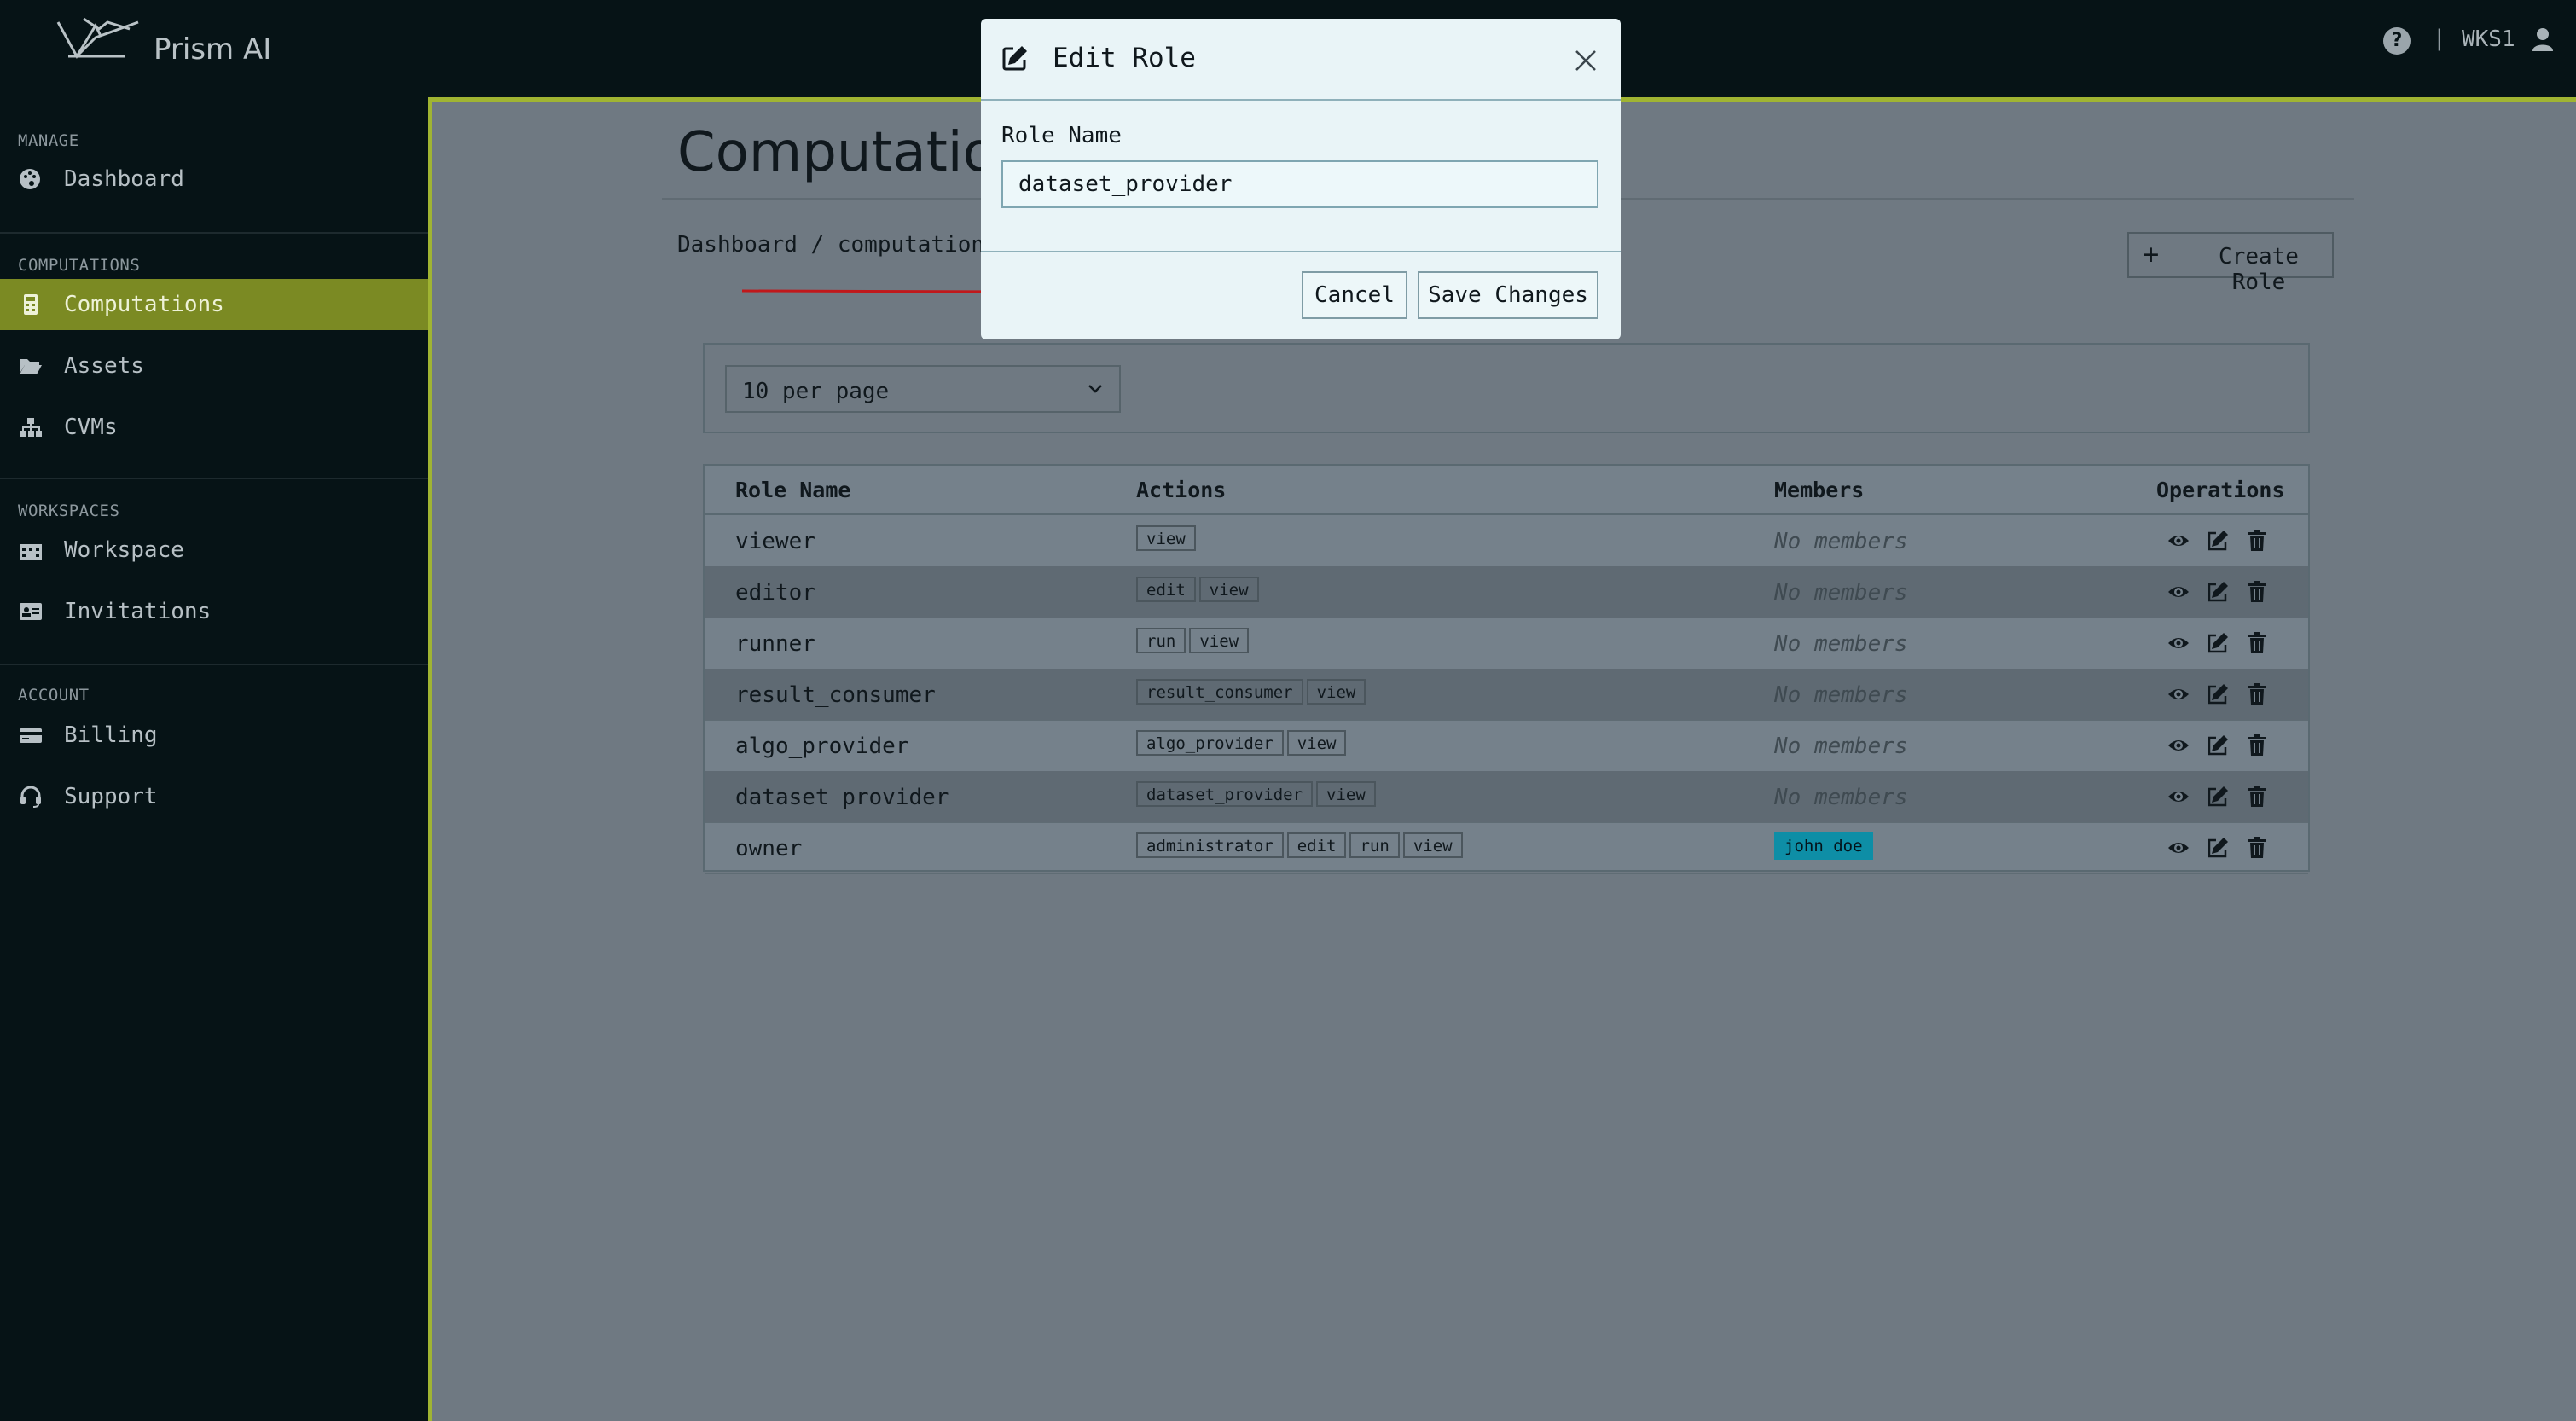 Image resolution: width=2576 pixels, height=1421 pixels. Describe the element at coordinates (917, 245) in the screenshot. I see `breadcrumb-current: computations` at that location.